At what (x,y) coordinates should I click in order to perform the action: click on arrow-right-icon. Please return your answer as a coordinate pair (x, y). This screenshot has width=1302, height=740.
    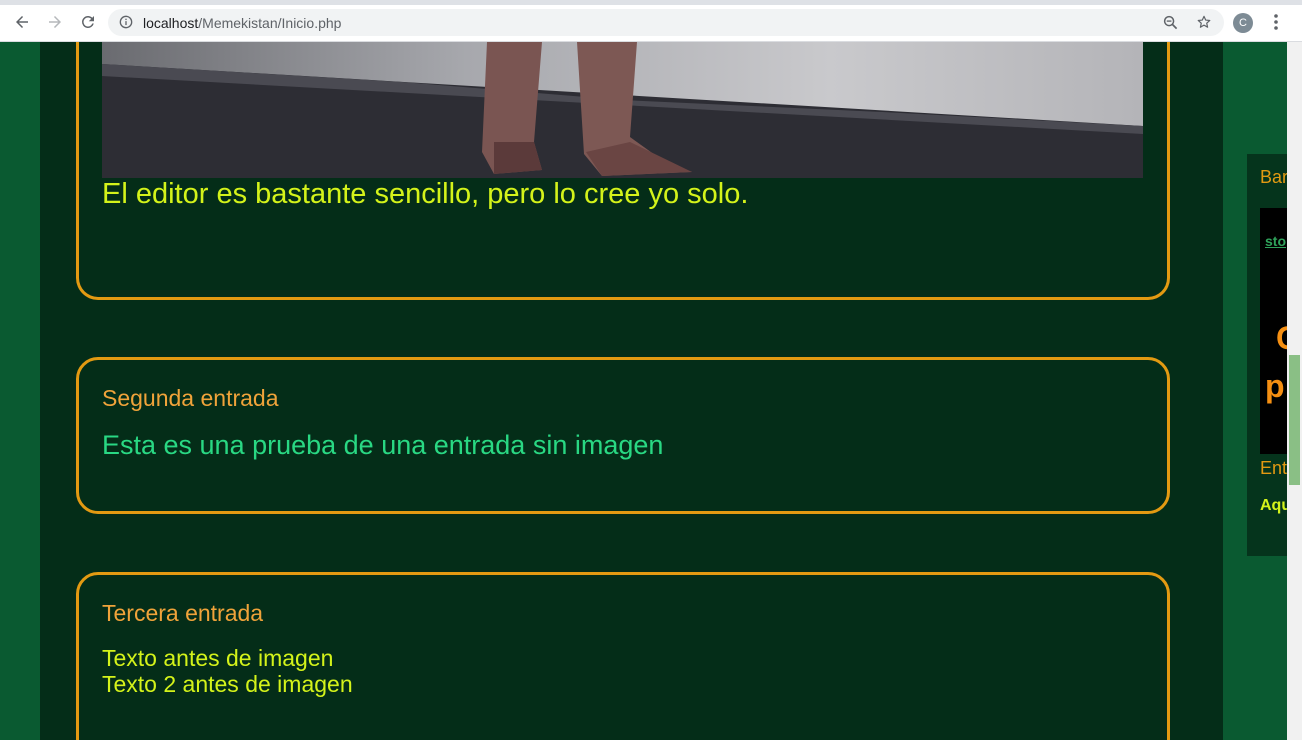
    Looking at the image, I should click on (55, 22).